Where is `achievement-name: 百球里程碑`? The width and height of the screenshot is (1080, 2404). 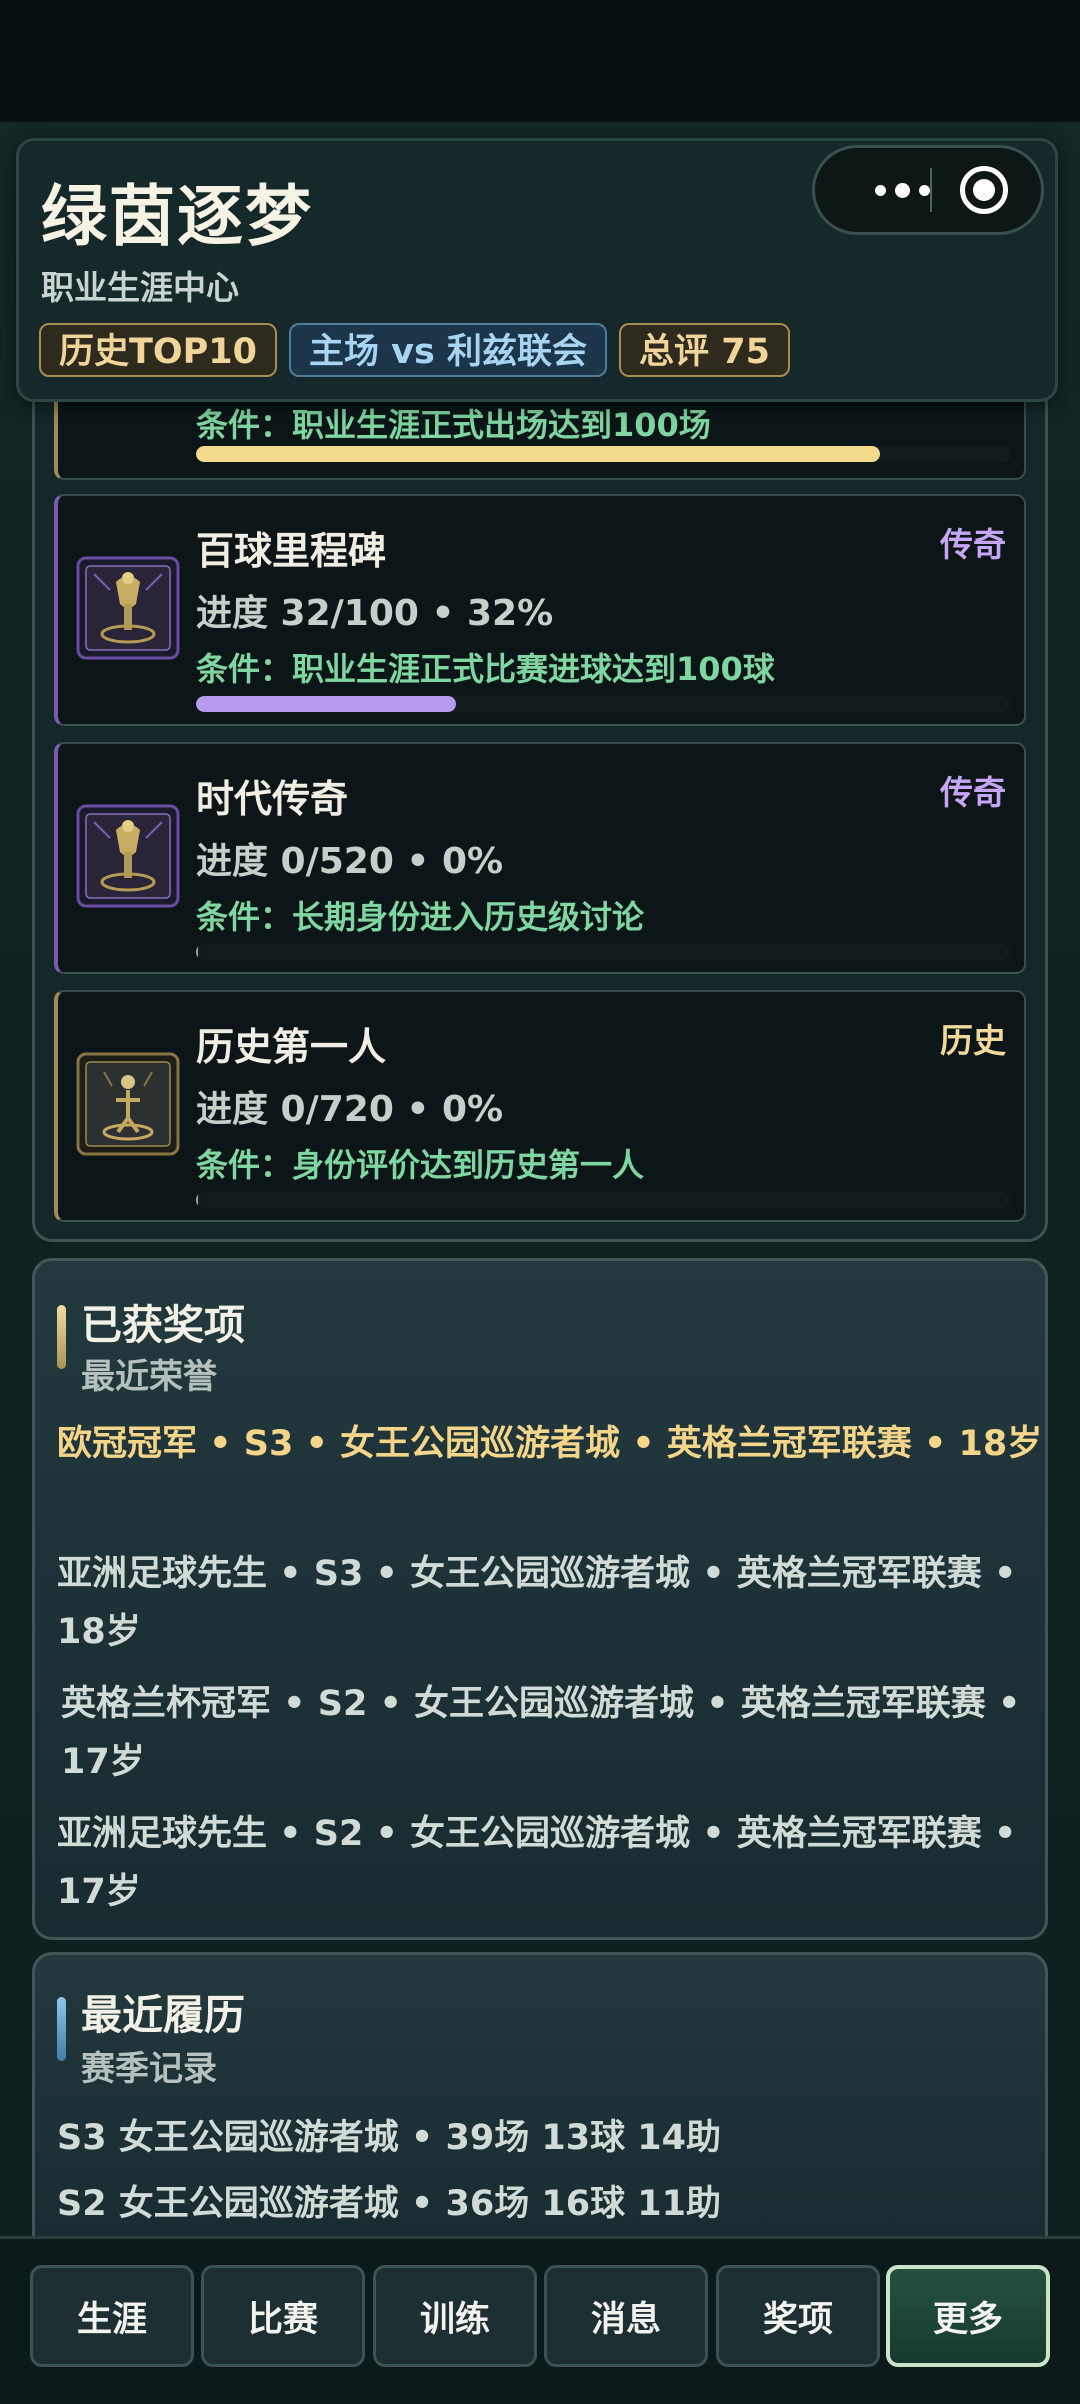 achievement-name: 百球里程碑 is located at coordinates (291, 551).